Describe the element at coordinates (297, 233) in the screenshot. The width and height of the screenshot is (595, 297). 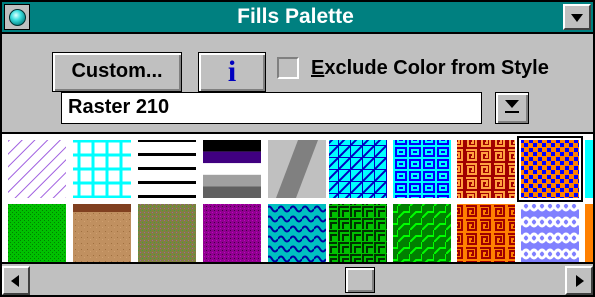
I see `fill-swatch-waves-cyan-blue` at that location.